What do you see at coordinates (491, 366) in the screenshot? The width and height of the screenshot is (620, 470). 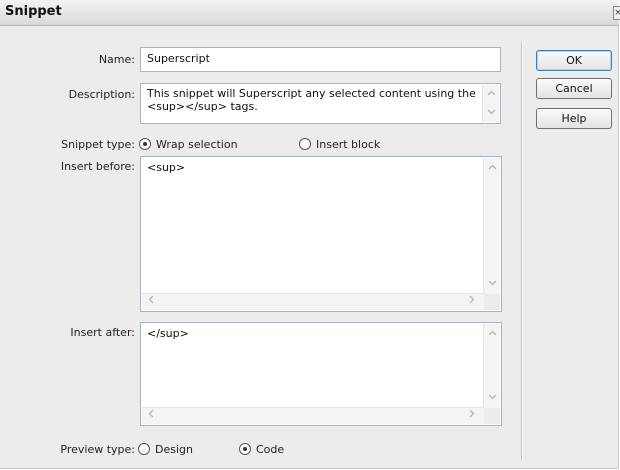 I see `insert-after-vscrollbar` at bounding box center [491, 366].